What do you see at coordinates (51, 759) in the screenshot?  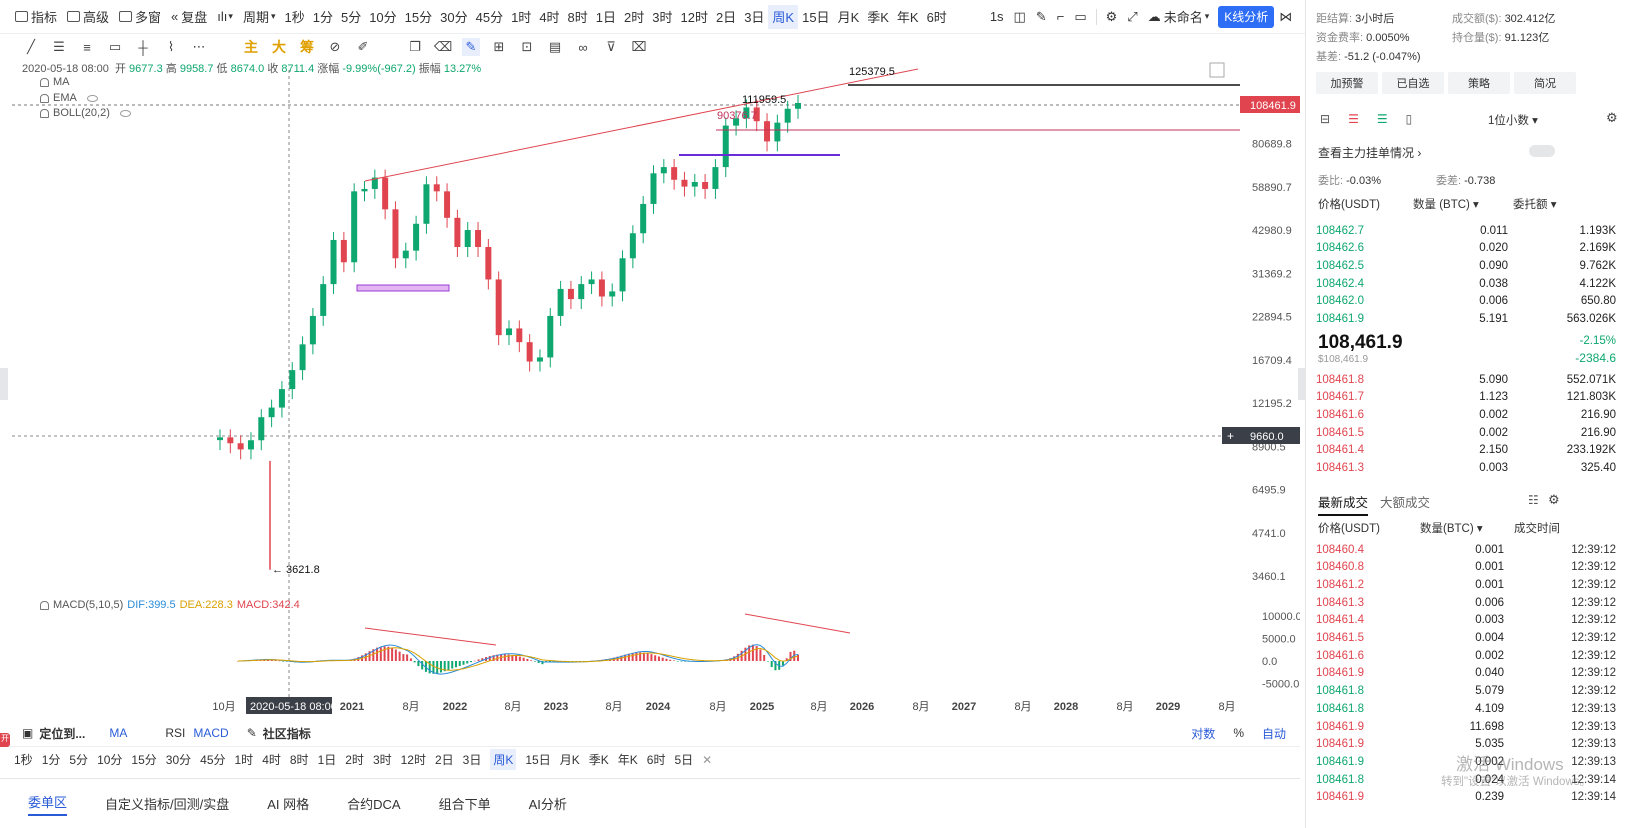 I see `bottom-timeframe-1: 1分` at bounding box center [51, 759].